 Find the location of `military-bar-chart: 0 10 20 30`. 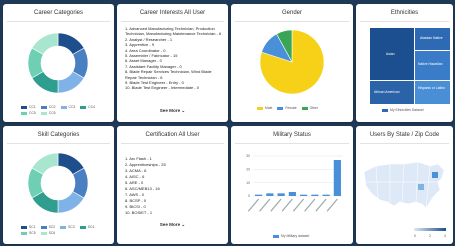

military-bar-chart: 0 10 20 30 is located at coordinates (294, 183).